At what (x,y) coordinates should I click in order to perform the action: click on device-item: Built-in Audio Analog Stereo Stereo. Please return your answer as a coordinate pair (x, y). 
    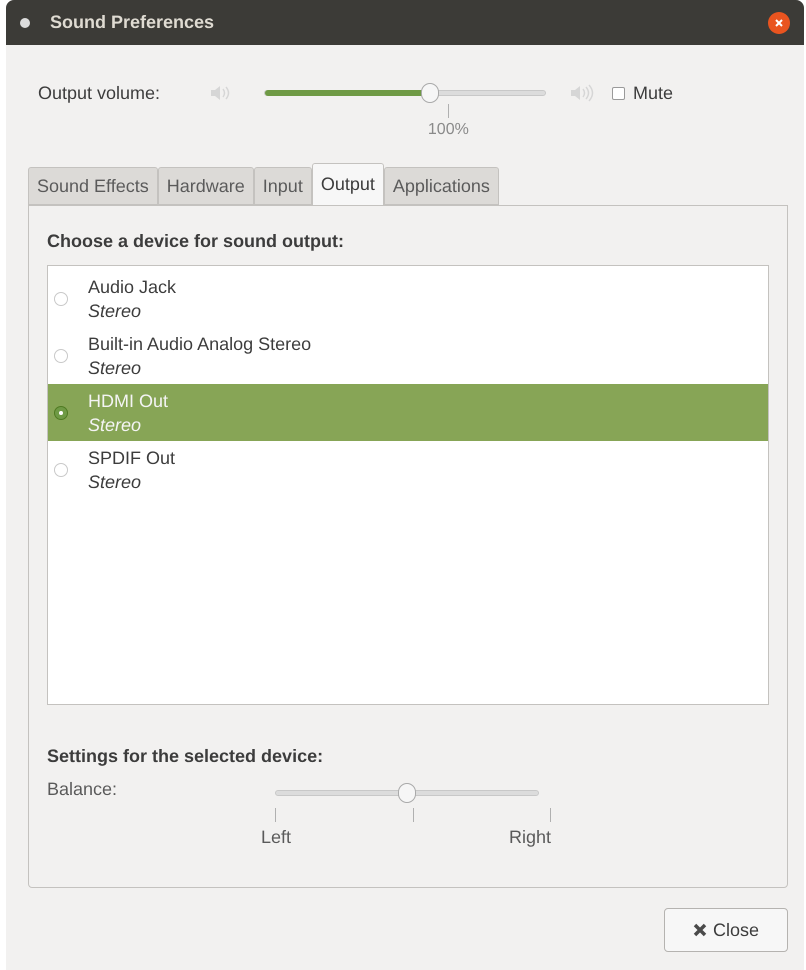
    Looking at the image, I should click on (408, 355).